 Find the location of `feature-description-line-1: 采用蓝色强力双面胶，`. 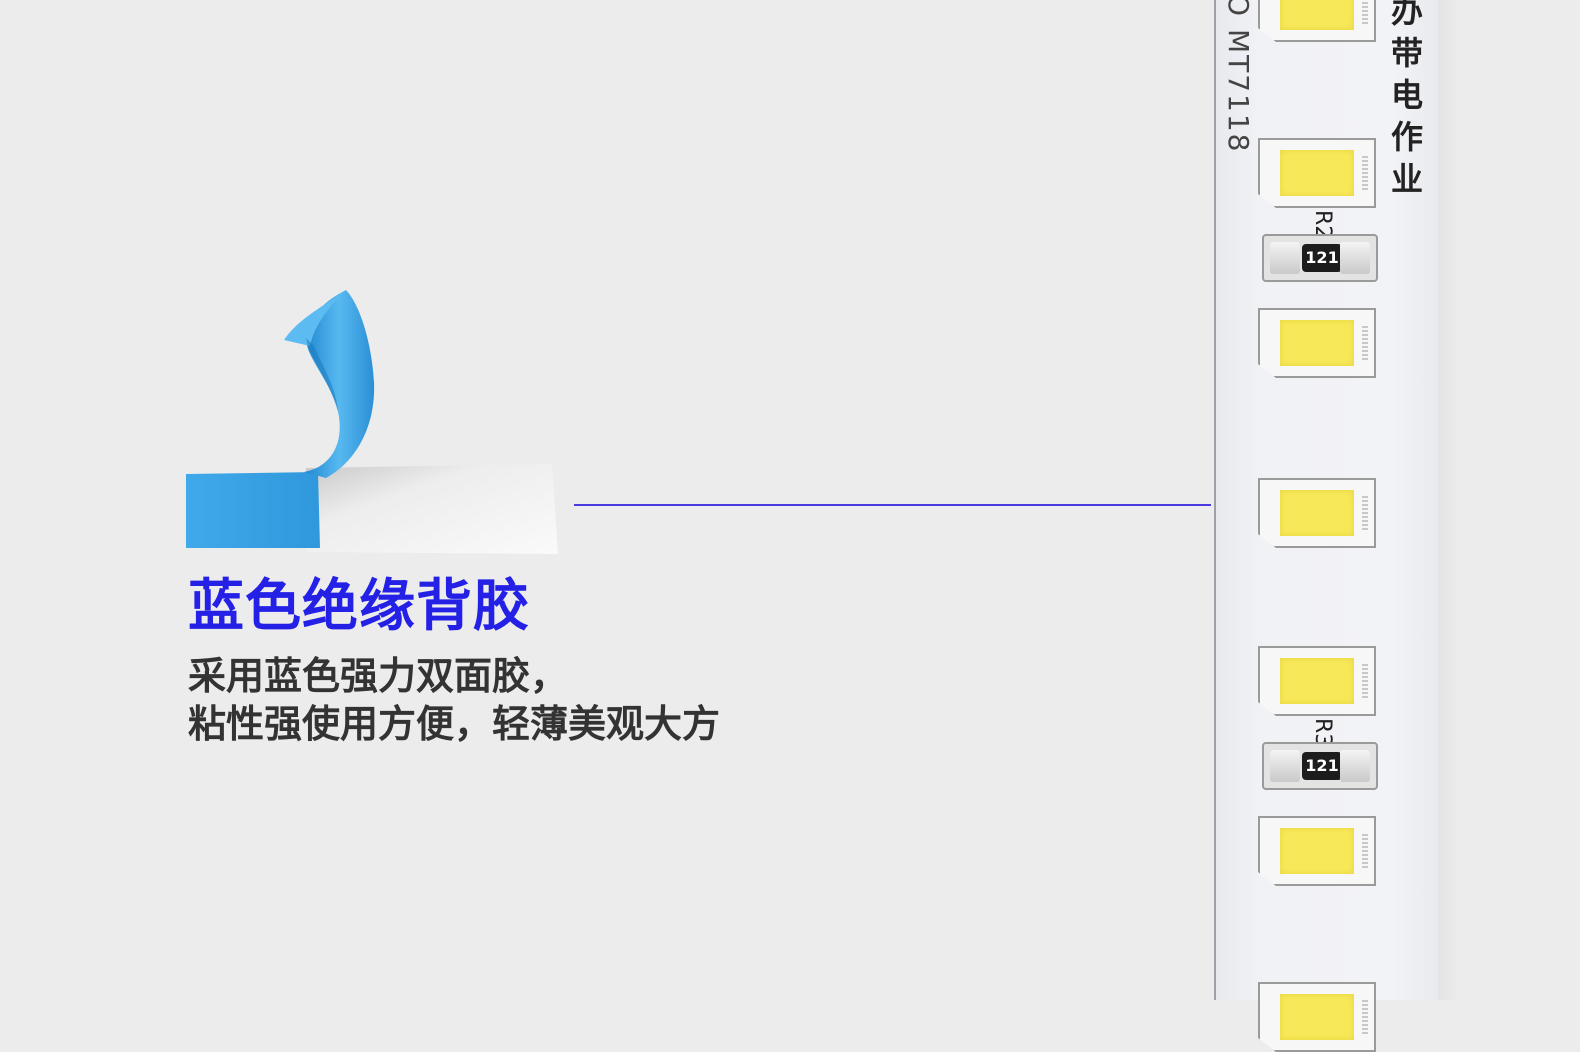

feature-description-line-1: 采用蓝色强力双面胶， is located at coordinates (378, 676).